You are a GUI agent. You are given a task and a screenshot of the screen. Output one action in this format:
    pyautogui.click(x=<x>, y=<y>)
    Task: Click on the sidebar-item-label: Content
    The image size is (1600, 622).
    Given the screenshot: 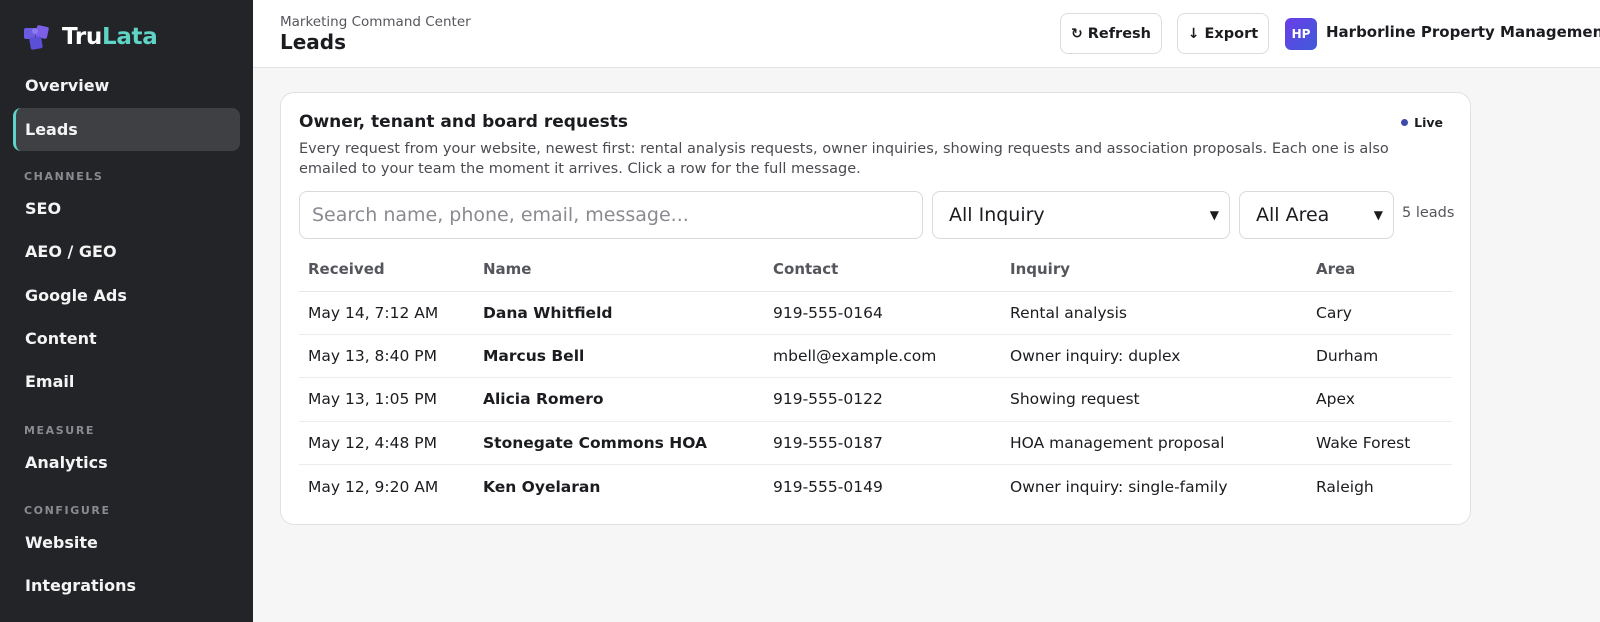 What is the action you would take?
    pyautogui.click(x=61, y=338)
    